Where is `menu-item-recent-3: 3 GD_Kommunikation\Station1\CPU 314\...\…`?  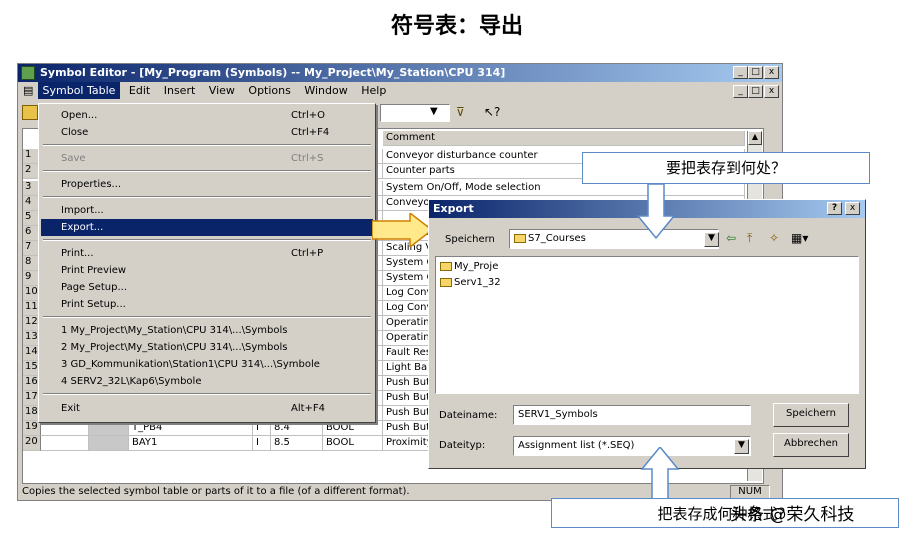 menu-item-recent-3: 3 GD_Kommunikation\Station1\CPU 314\...\… is located at coordinates (207, 364).